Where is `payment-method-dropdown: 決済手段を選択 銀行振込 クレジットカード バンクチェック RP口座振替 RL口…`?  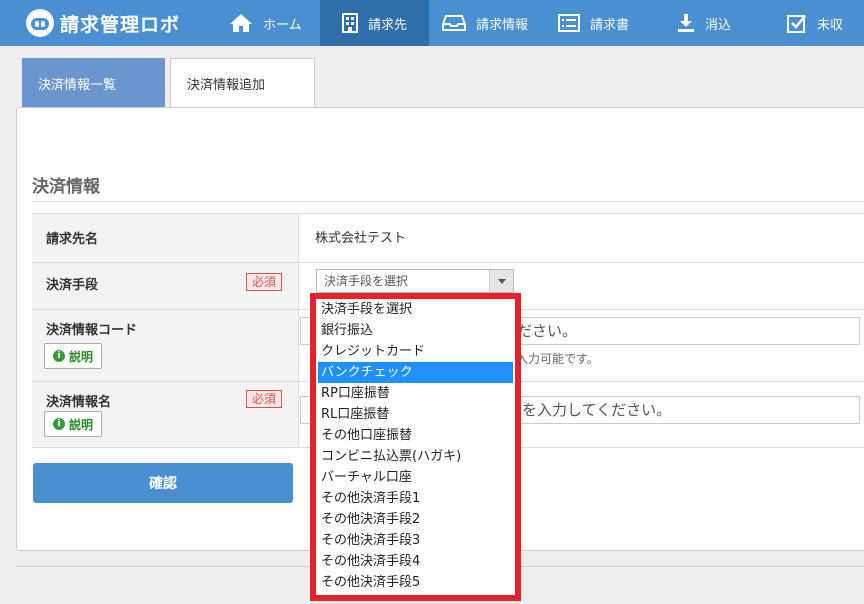
payment-method-dropdown: 決済手段を選択 銀行振込 クレジットカード バンクチェック RP口座振替 RL口… is located at coordinates (415, 447).